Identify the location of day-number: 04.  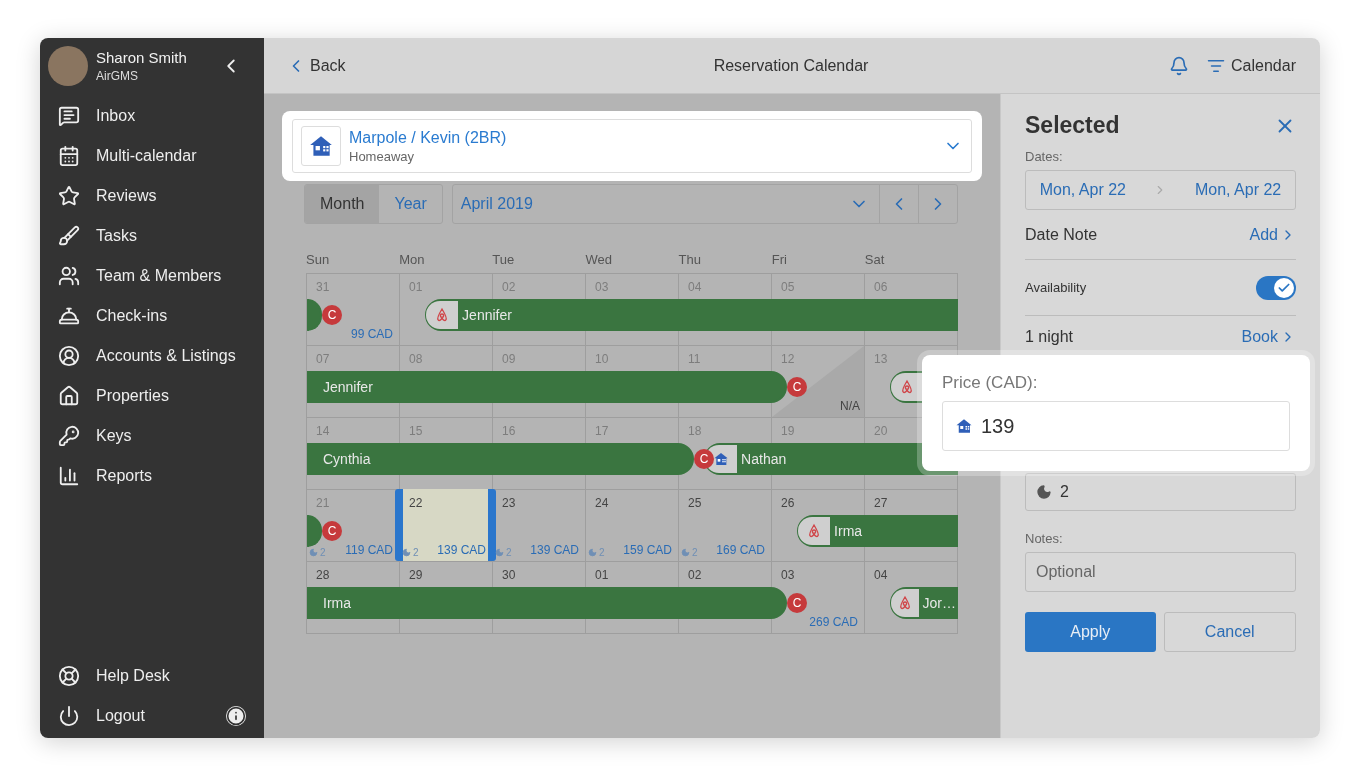
(881, 575).